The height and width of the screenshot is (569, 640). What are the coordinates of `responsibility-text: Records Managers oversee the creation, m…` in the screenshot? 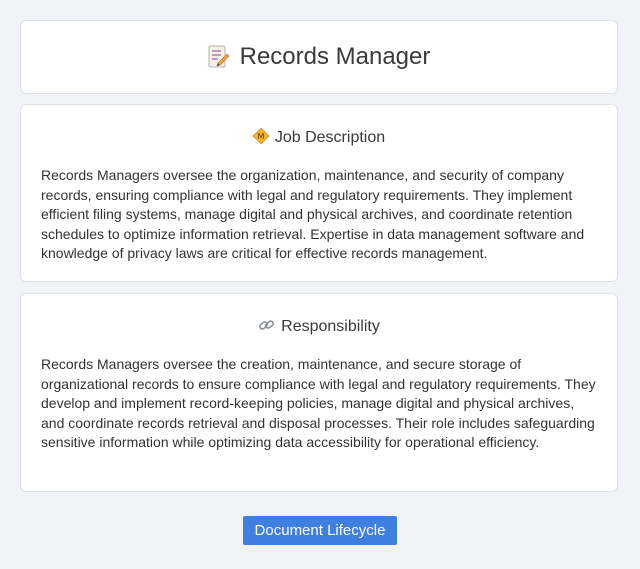 It's located at (318, 403).